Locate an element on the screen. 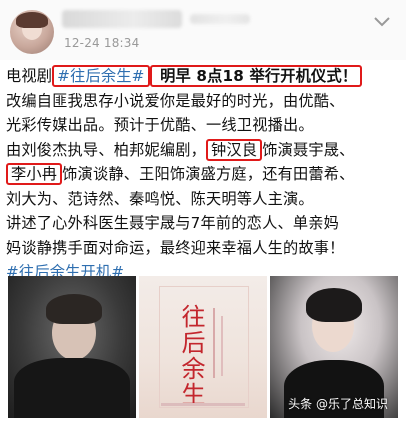  post-text-line: 讲述了心外科医生聂宇晟与7年前的恋人、单亲妈 is located at coordinates (204, 223).